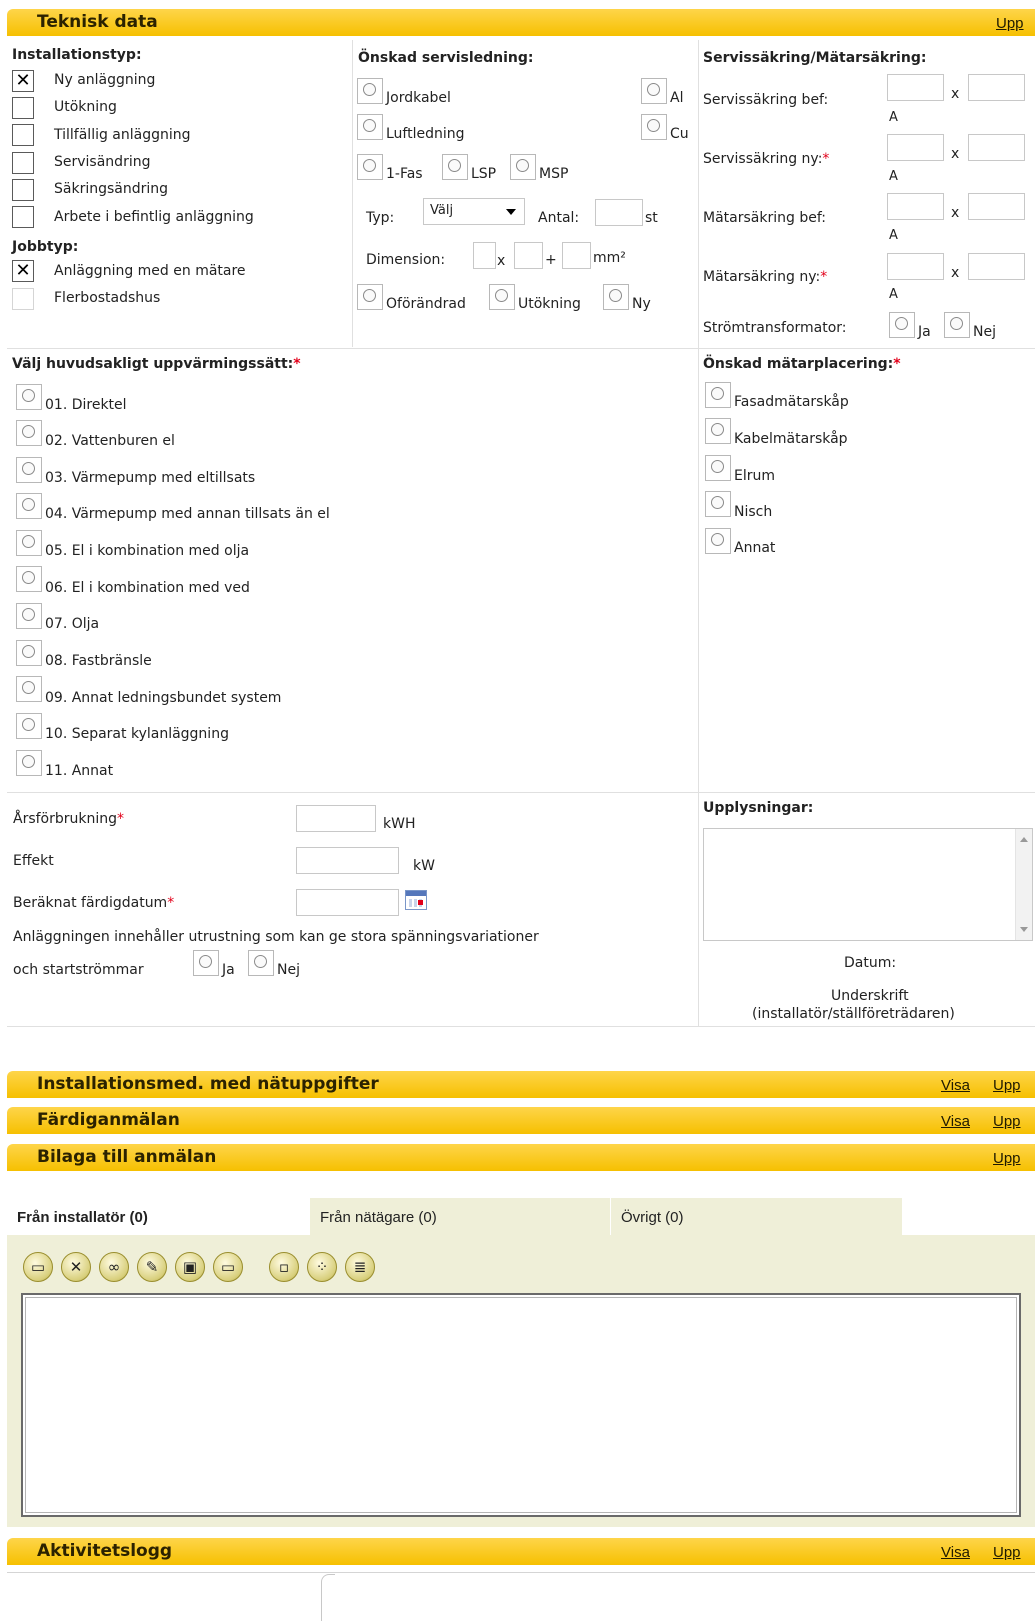 The height and width of the screenshot is (1621, 1035). Describe the element at coordinates (261, 963) in the screenshot. I see `radio-spanning-nej` at that location.